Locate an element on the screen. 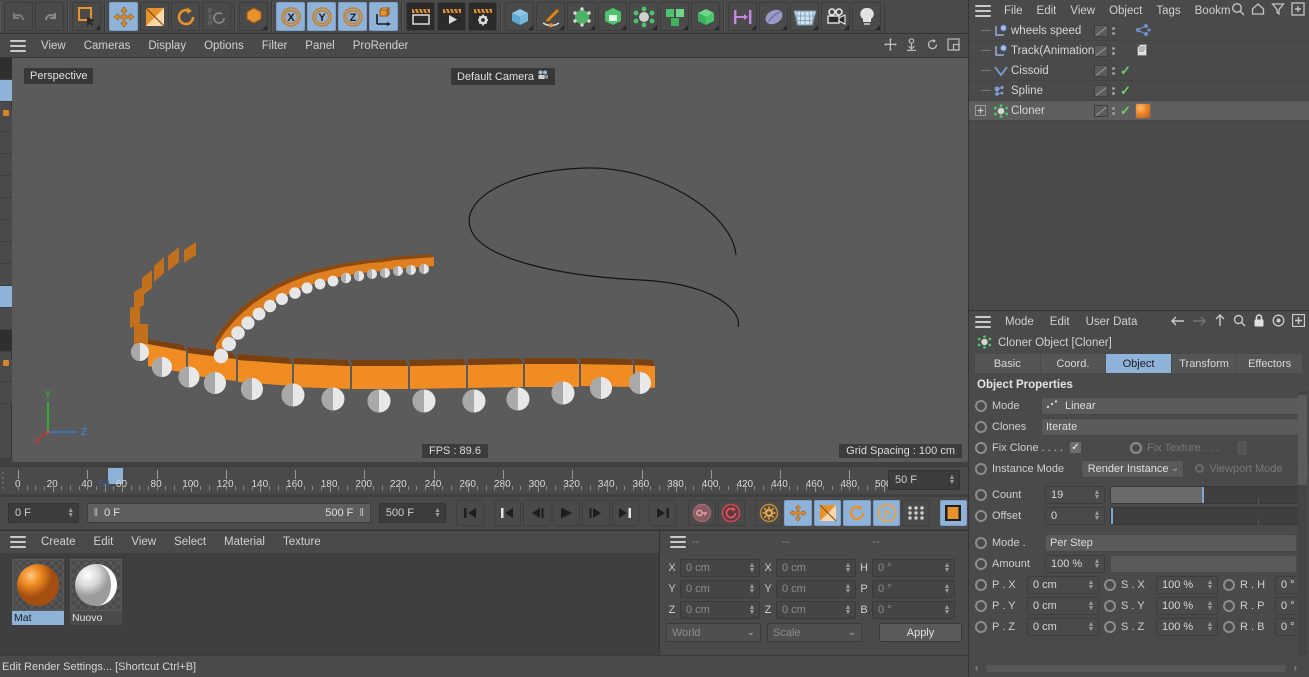 Image resolution: width=1309 pixels, height=677 pixels. object-row-cloner: Cloner ✓ is located at coordinates (1139, 111).